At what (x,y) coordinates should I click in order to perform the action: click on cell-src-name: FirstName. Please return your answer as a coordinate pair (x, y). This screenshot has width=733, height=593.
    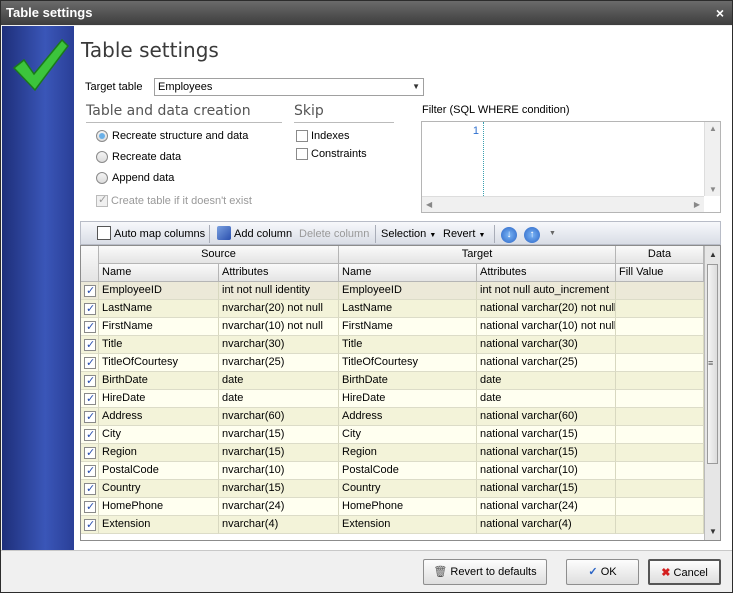
    Looking at the image, I should click on (159, 327).